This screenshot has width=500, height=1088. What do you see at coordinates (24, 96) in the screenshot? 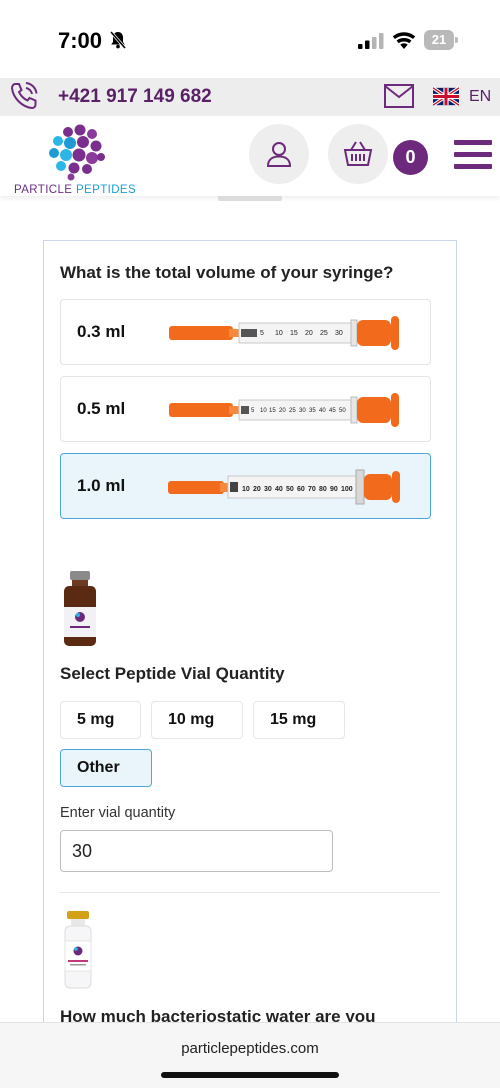
I see `phone-icon` at bounding box center [24, 96].